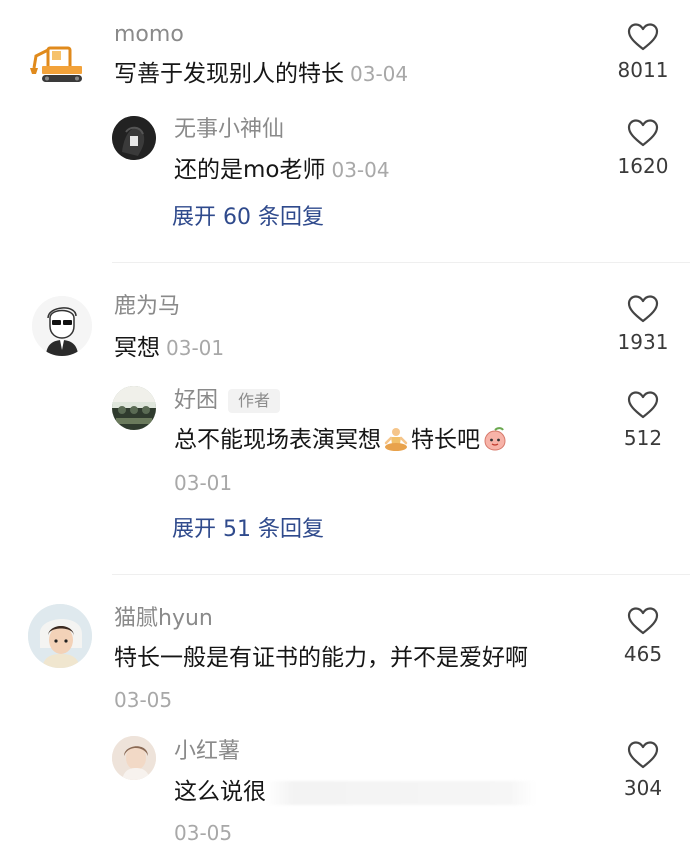  What do you see at coordinates (360, 170) in the screenshot?
I see `reply-date: 03-04` at bounding box center [360, 170].